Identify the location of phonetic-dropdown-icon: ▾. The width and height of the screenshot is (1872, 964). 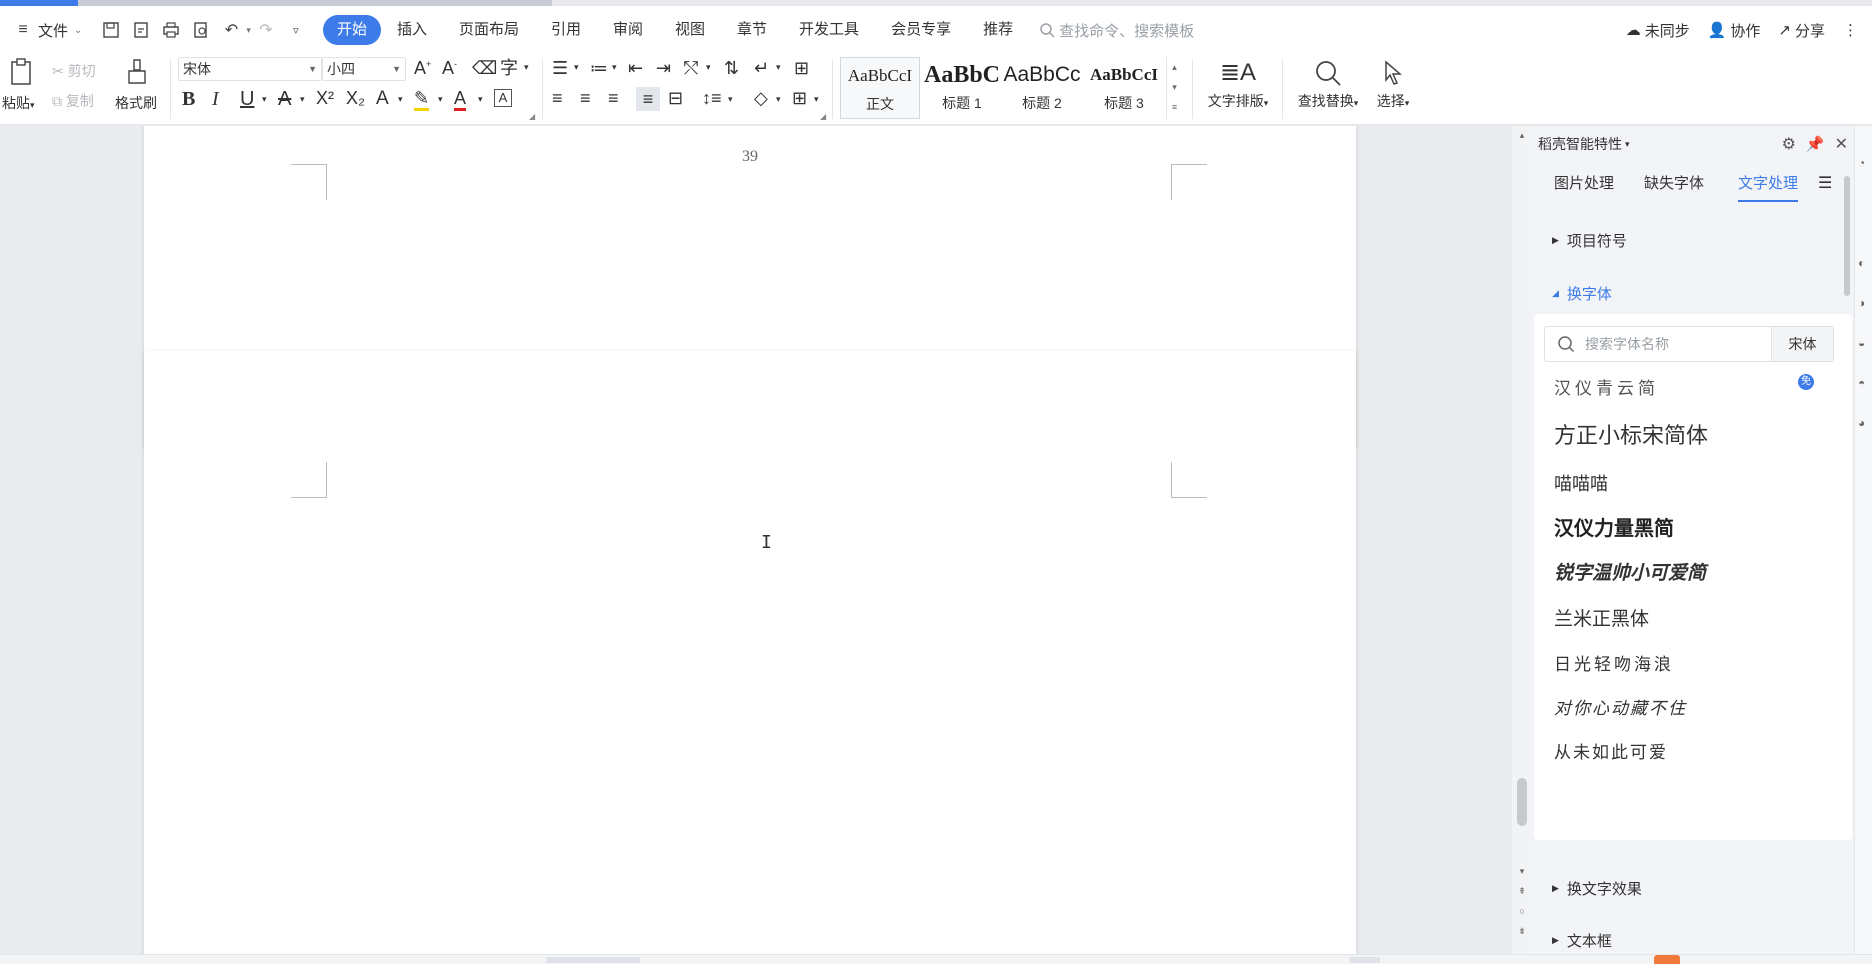
(526, 67).